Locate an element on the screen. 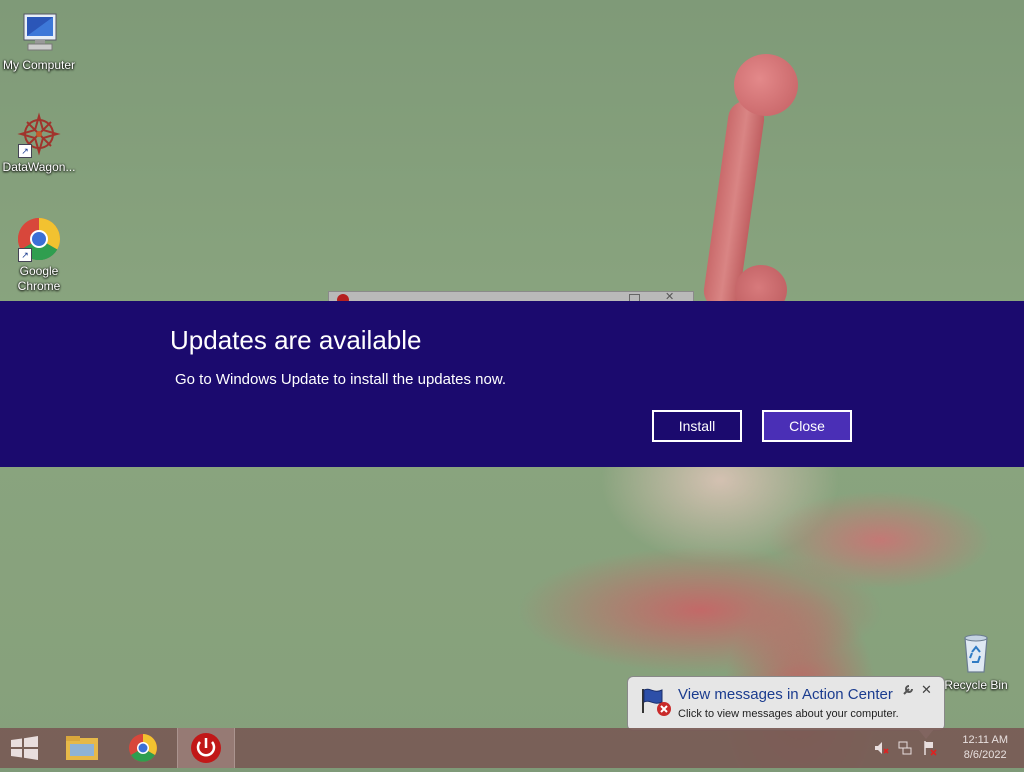  desktop-icon-label: Recycle Bin is located at coordinates (976, 685).